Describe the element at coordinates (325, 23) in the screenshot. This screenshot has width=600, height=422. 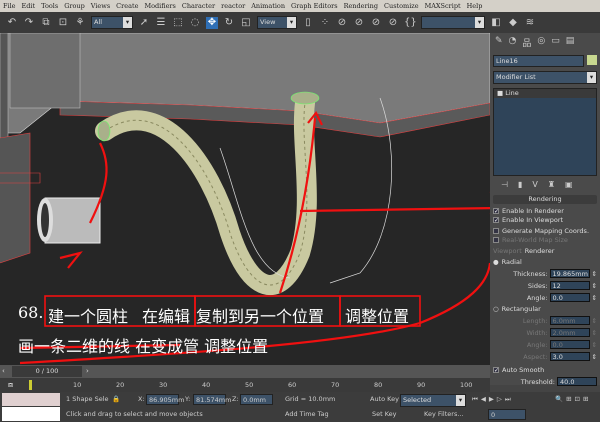
I see `manipulate-icon: ⁘` at that location.